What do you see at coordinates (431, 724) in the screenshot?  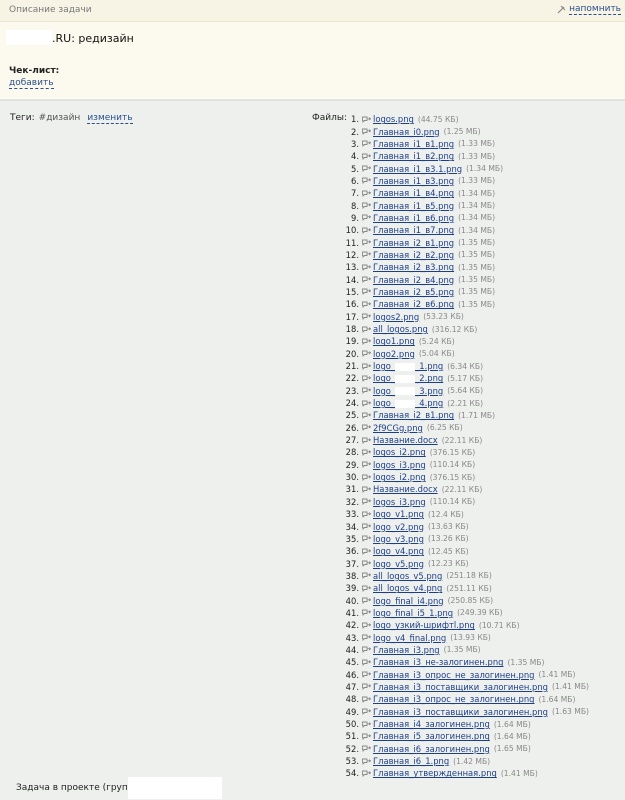 I see `file-link: Главная_i4_залогинен.png` at bounding box center [431, 724].